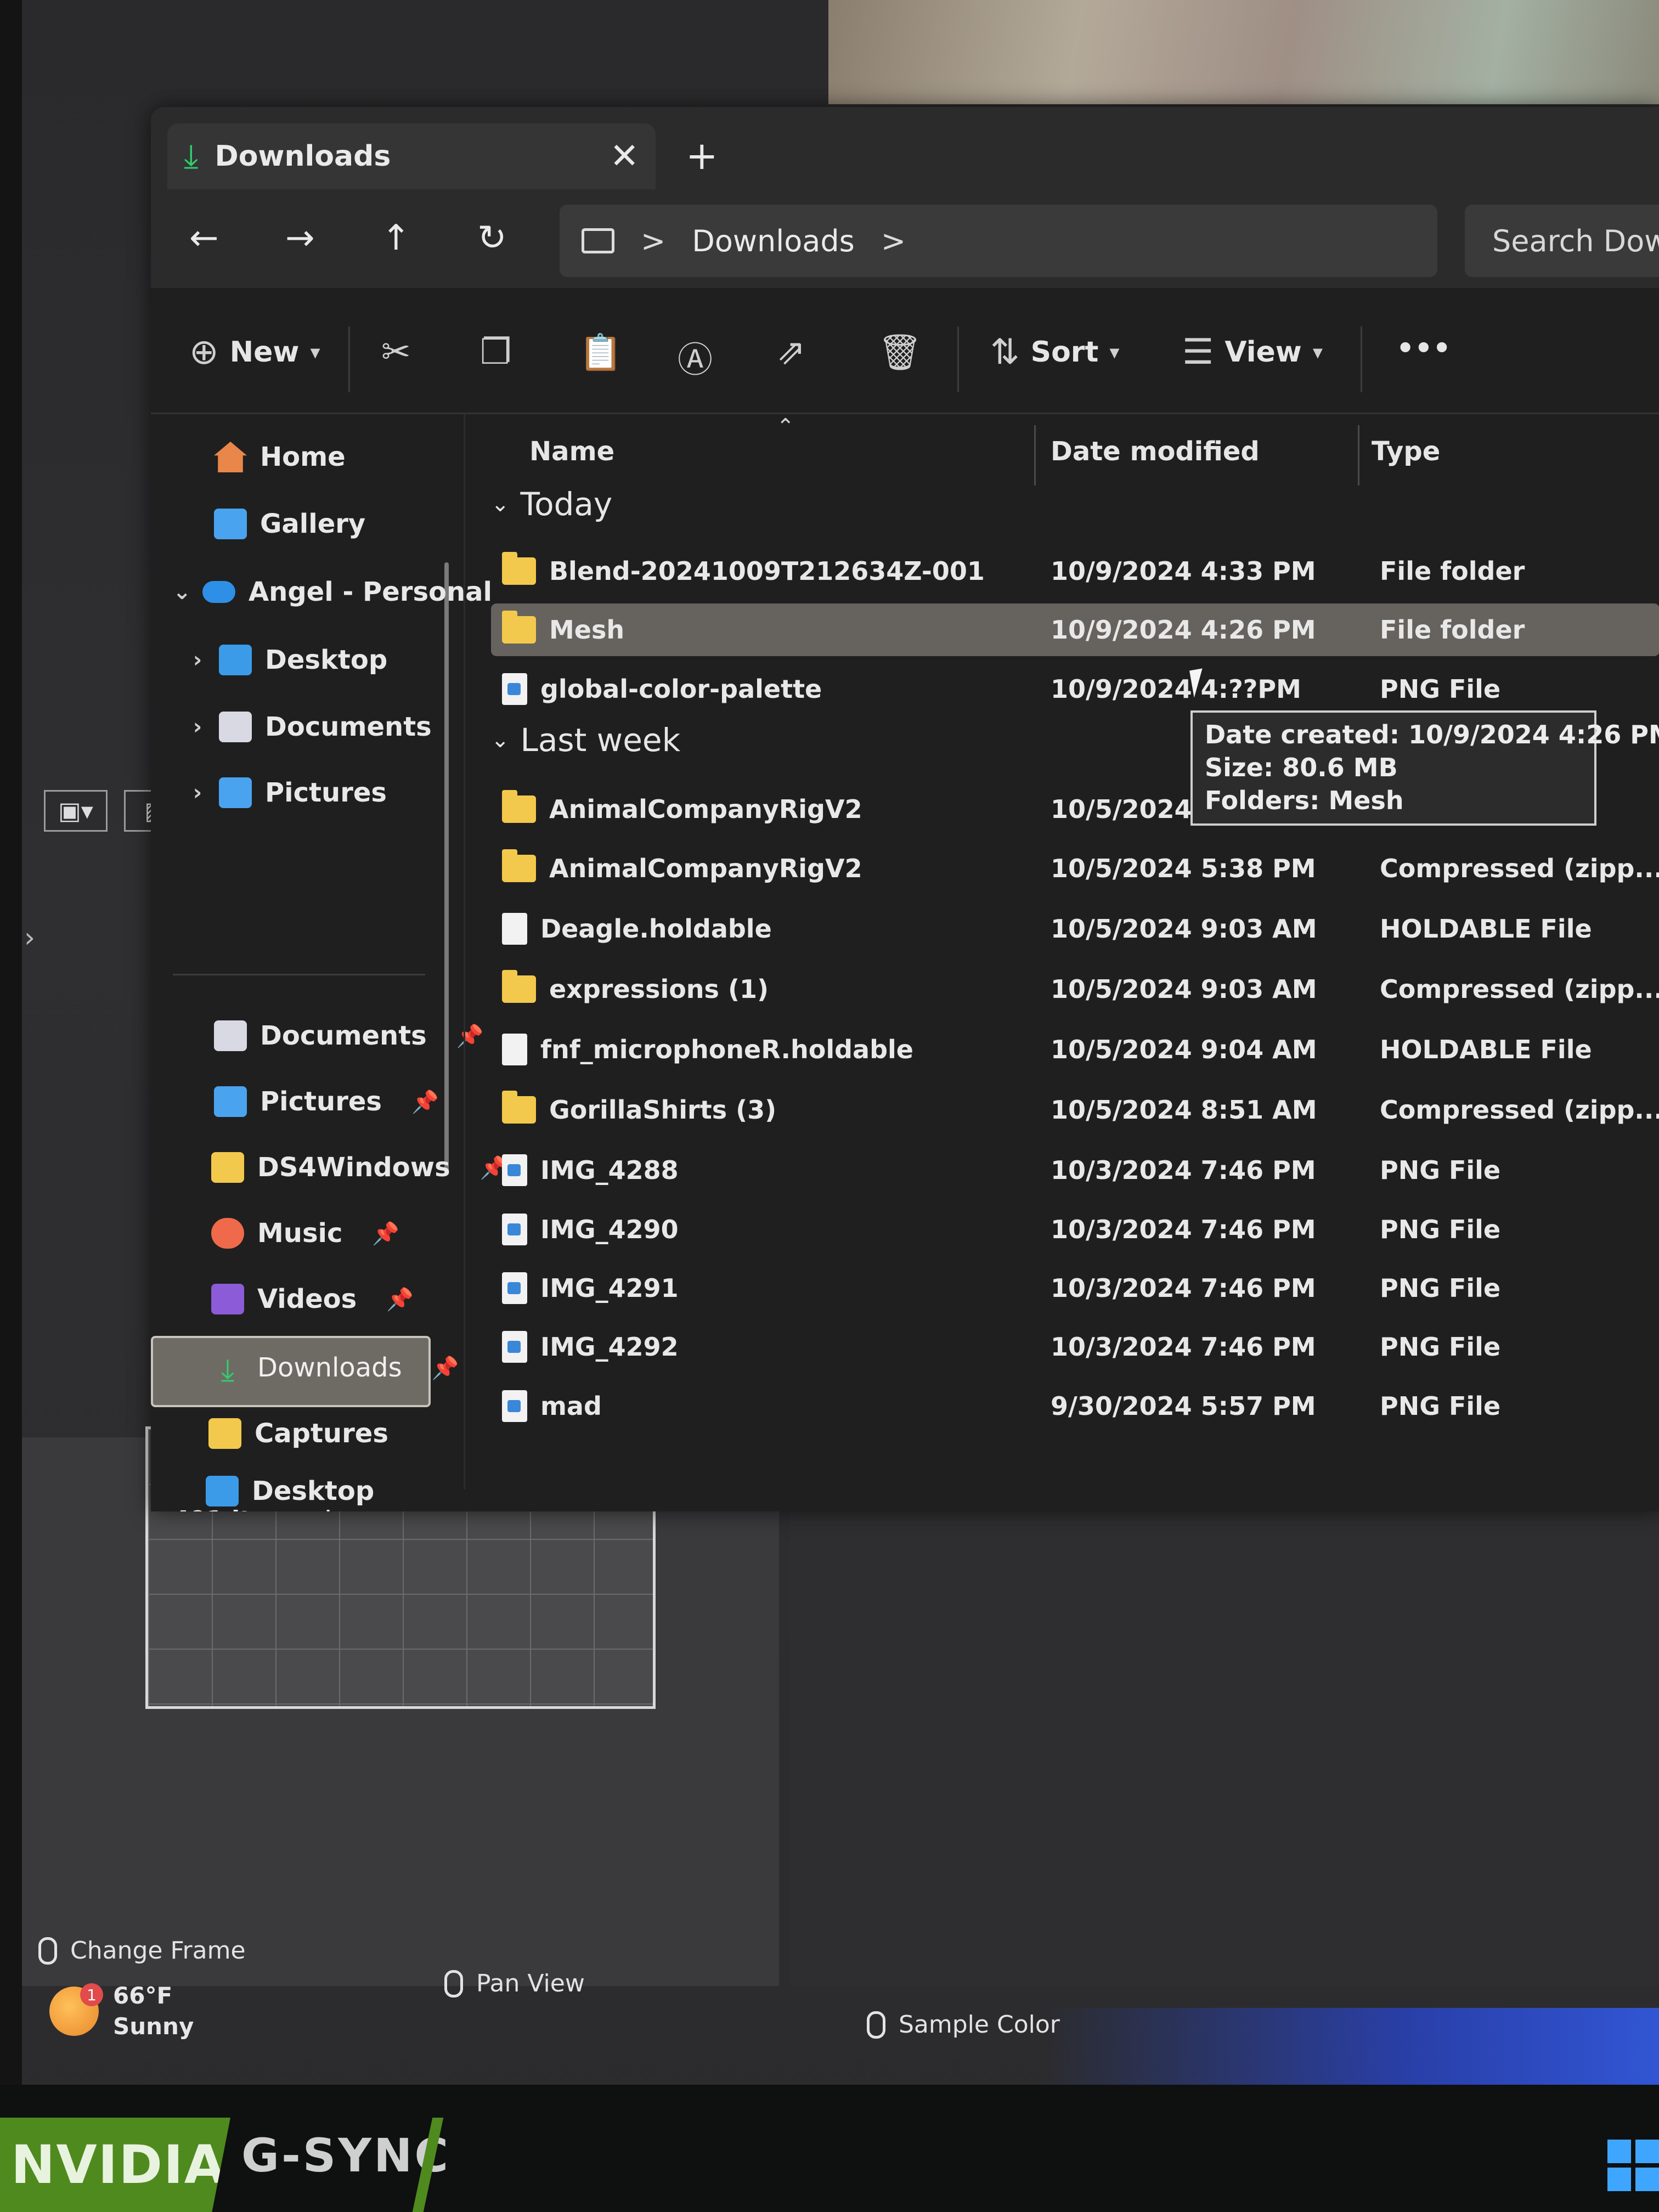 Image resolution: width=1659 pixels, height=2212 pixels. What do you see at coordinates (1452, 630) in the screenshot?
I see `file-type: File folder` at bounding box center [1452, 630].